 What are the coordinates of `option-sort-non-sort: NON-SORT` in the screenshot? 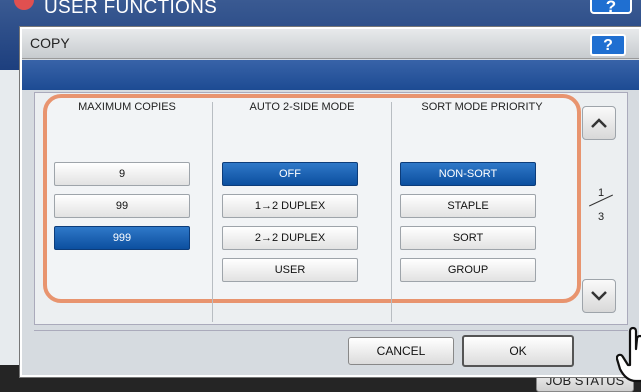 It's located at (468, 174).